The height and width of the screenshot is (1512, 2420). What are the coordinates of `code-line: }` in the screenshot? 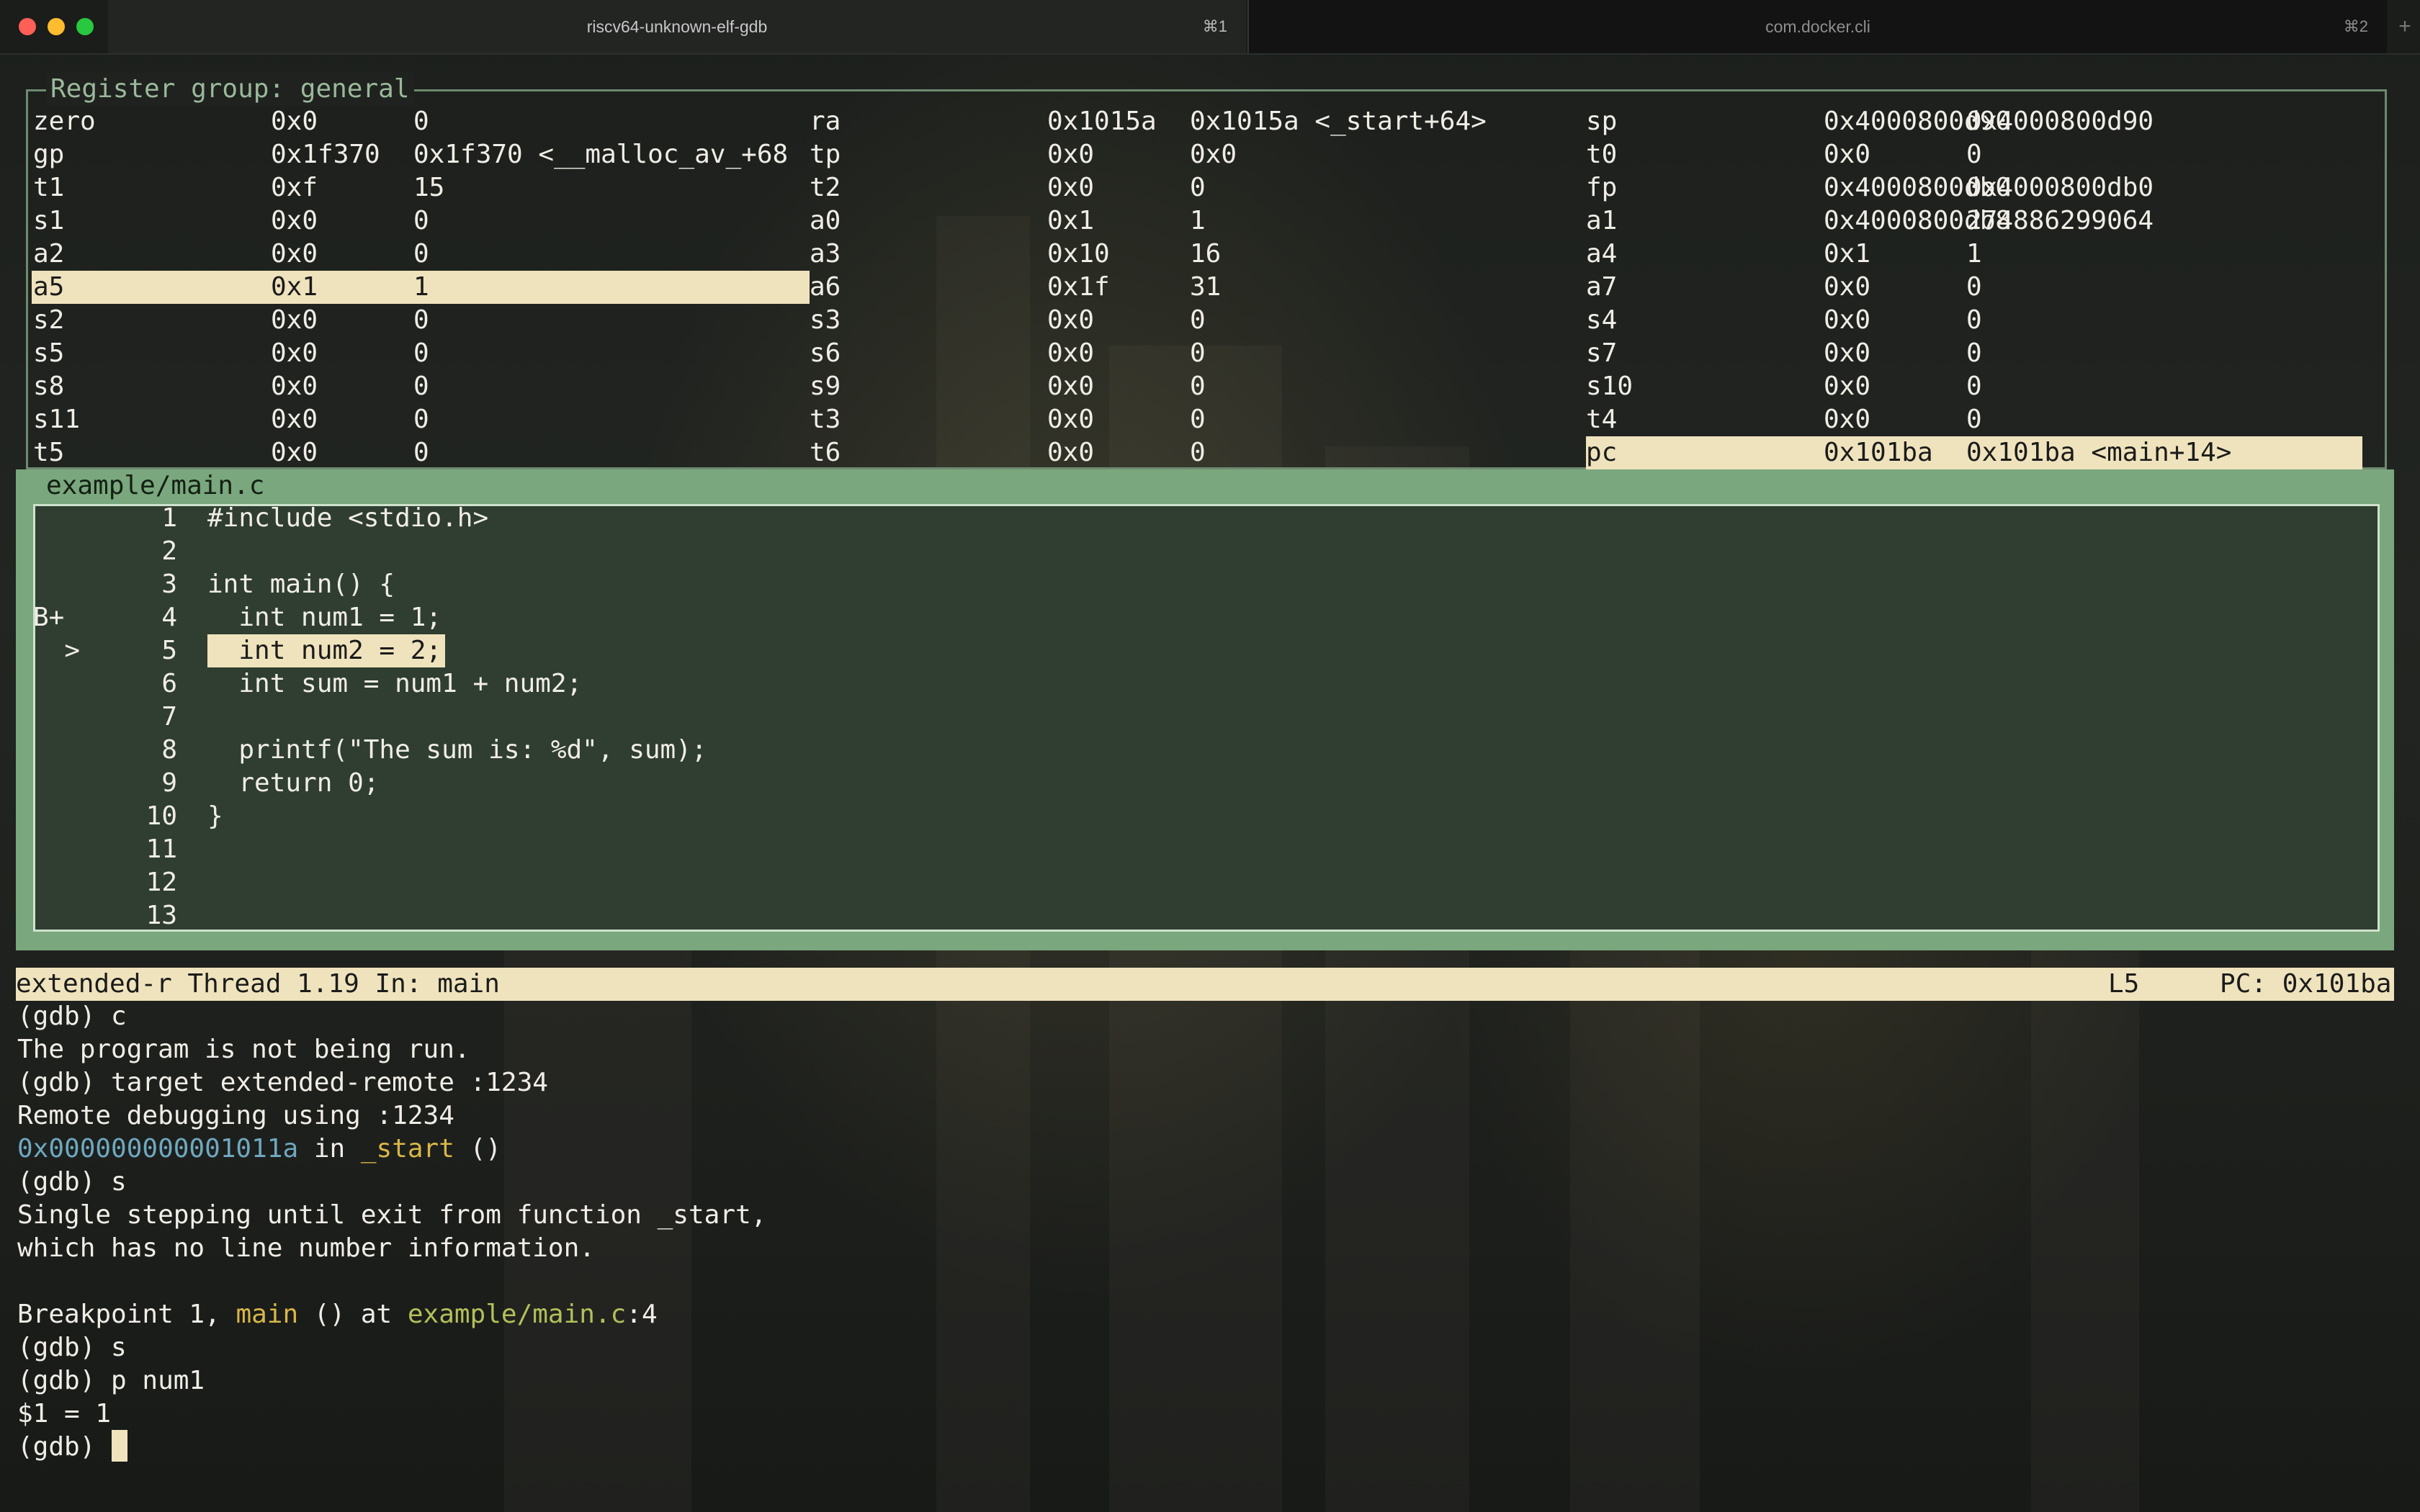 It's located at (215, 816).